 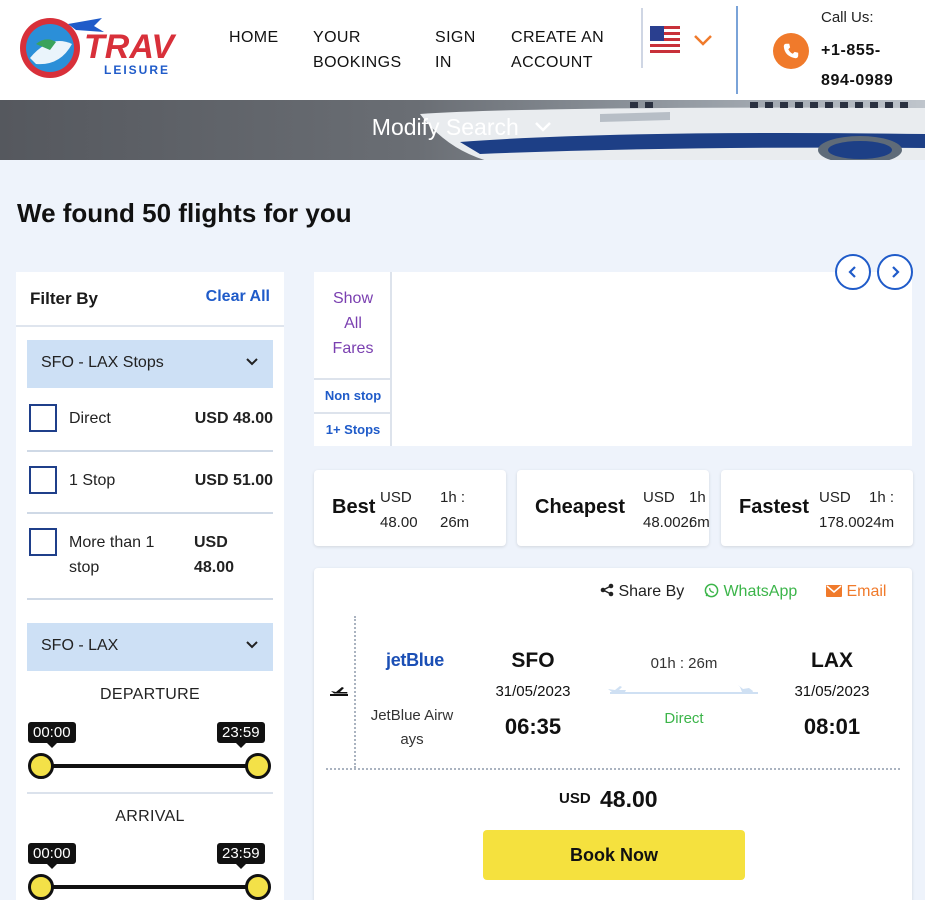 I want to click on nav-bookings-line2: BOOKINGS, so click(x=357, y=62).